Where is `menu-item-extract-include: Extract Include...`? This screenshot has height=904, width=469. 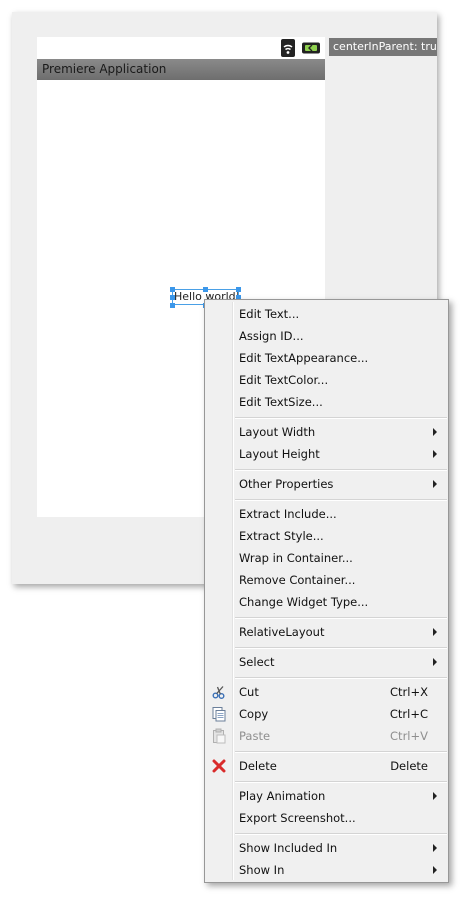 menu-item-extract-include: Extract Include... is located at coordinates (326, 514).